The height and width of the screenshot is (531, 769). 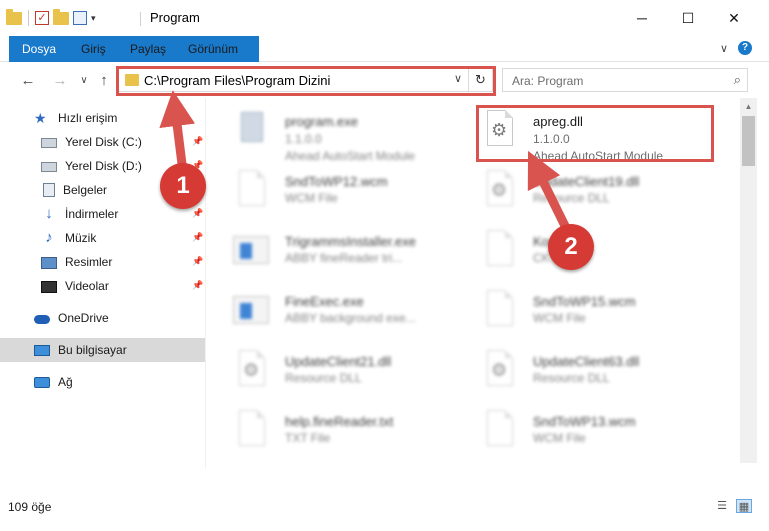 What do you see at coordinates (89, 262) in the screenshot?
I see `sidebar-item-label: Resimler` at bounding box center [89, 262].